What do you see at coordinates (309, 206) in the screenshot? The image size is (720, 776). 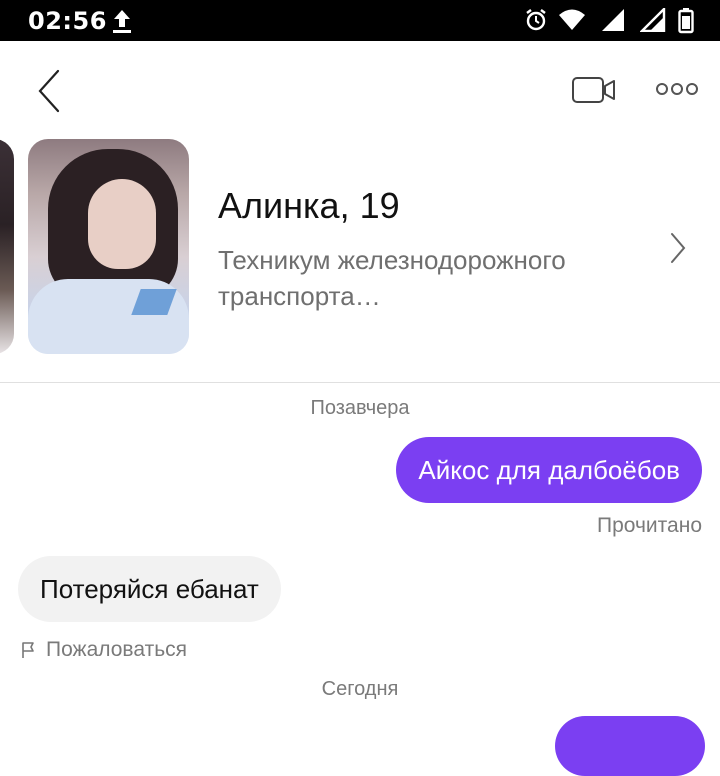 I see `profile-name: Алинка, 19` at bounding box center [309, 206].